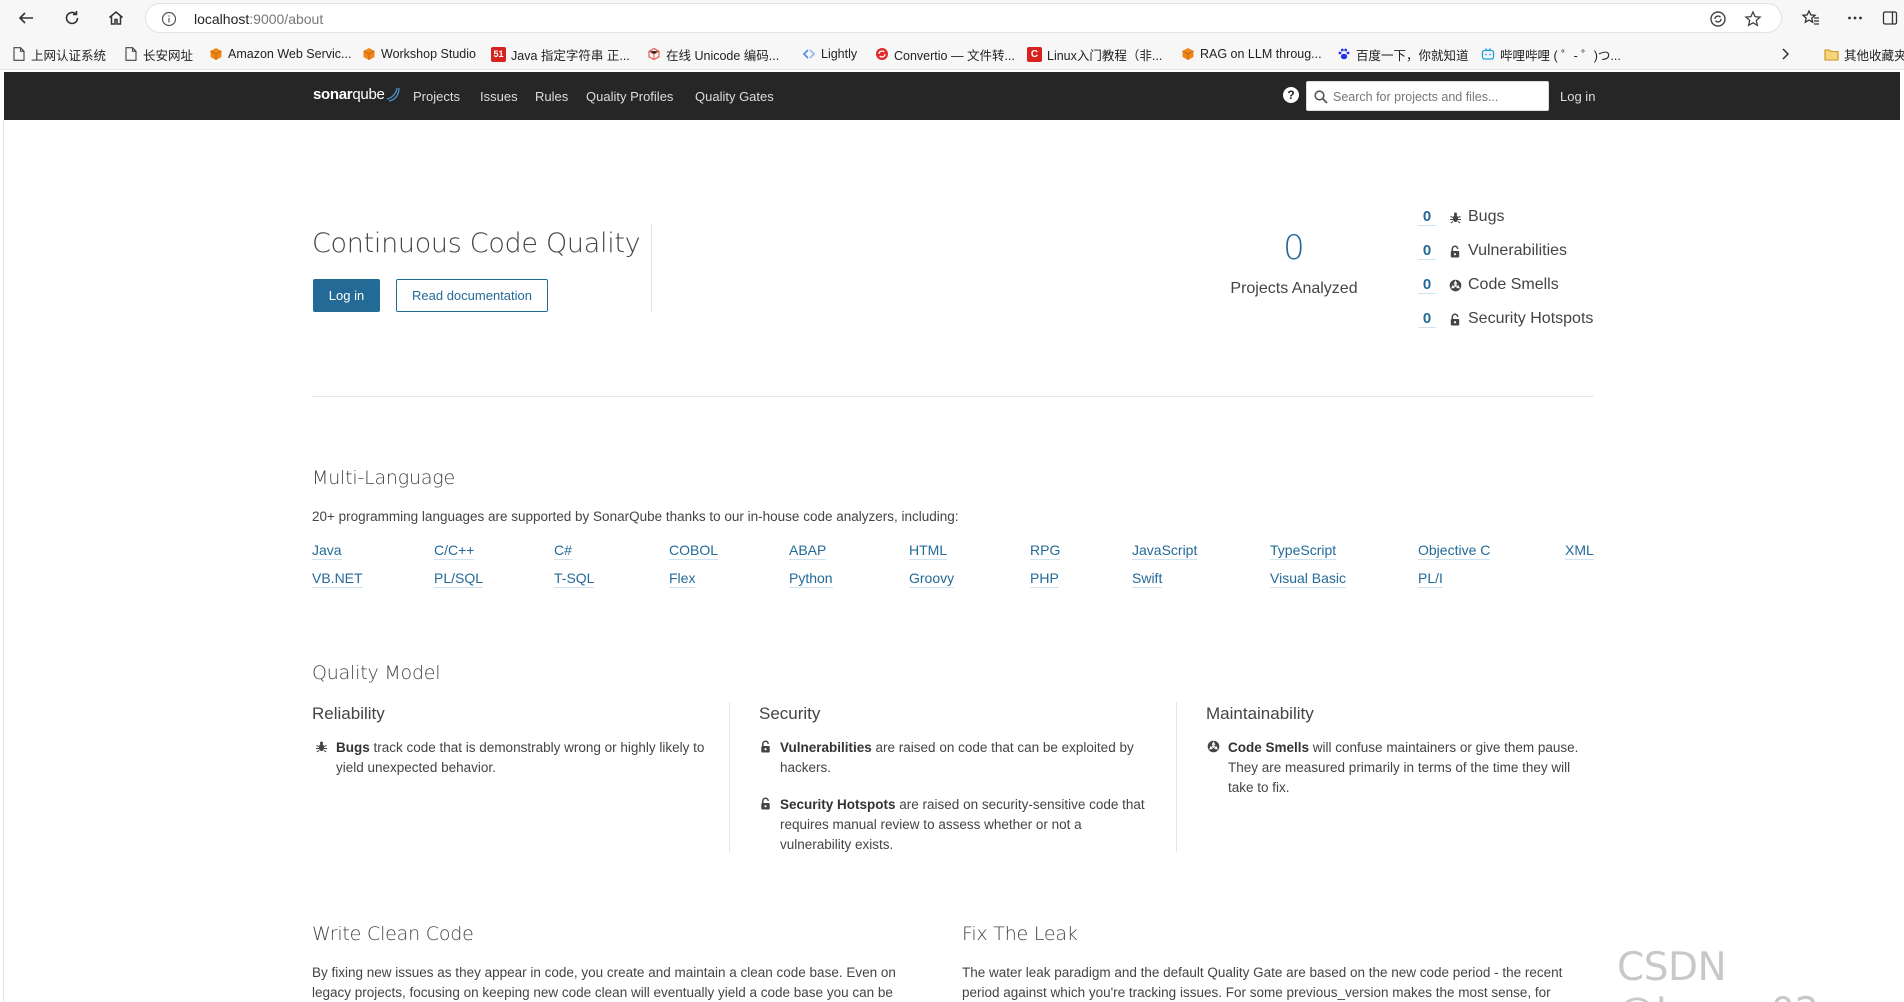 The height and width of the screenshot is (1002, 1904). Describe the element at coordinates (839, 54) in the screenshot. I see `bookmark-label: Lightly` at that location.